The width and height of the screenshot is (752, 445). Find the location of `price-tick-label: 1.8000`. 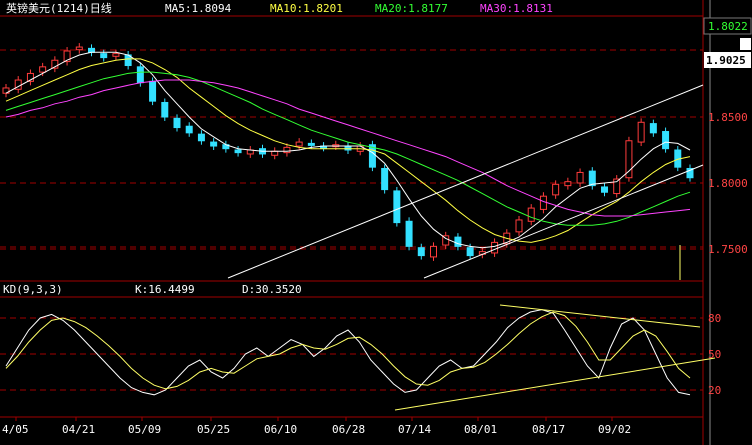

price-tick-label: 1.8000 is located at coordinates (728, 183).